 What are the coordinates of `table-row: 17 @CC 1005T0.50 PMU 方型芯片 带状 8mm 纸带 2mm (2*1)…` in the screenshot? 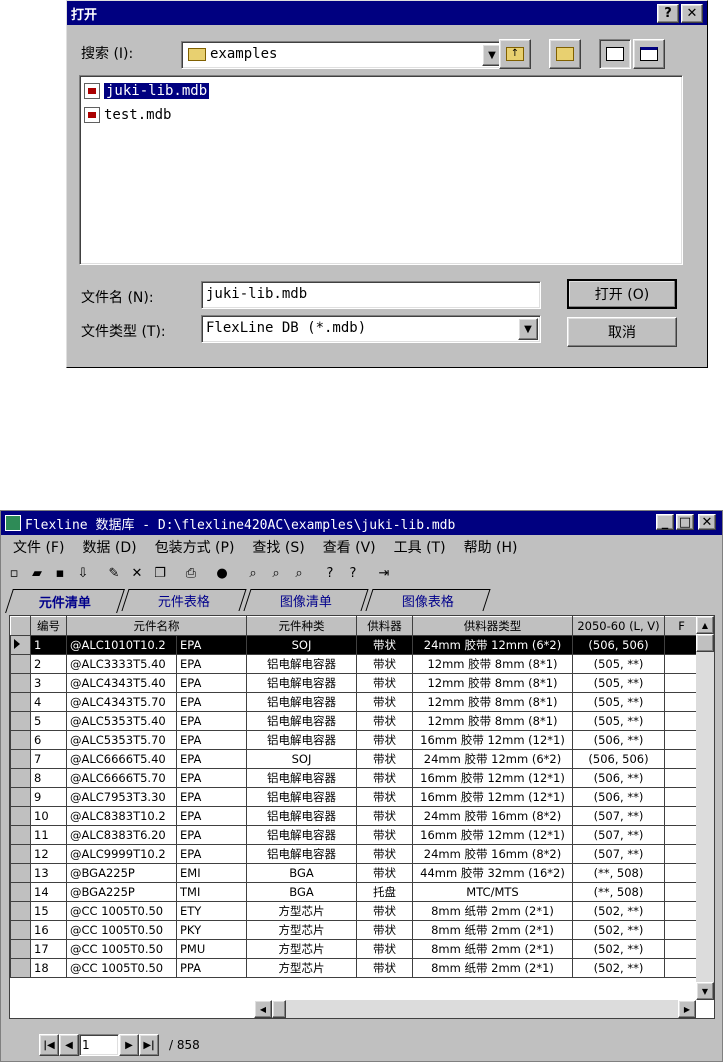 It's located at (354, 949).